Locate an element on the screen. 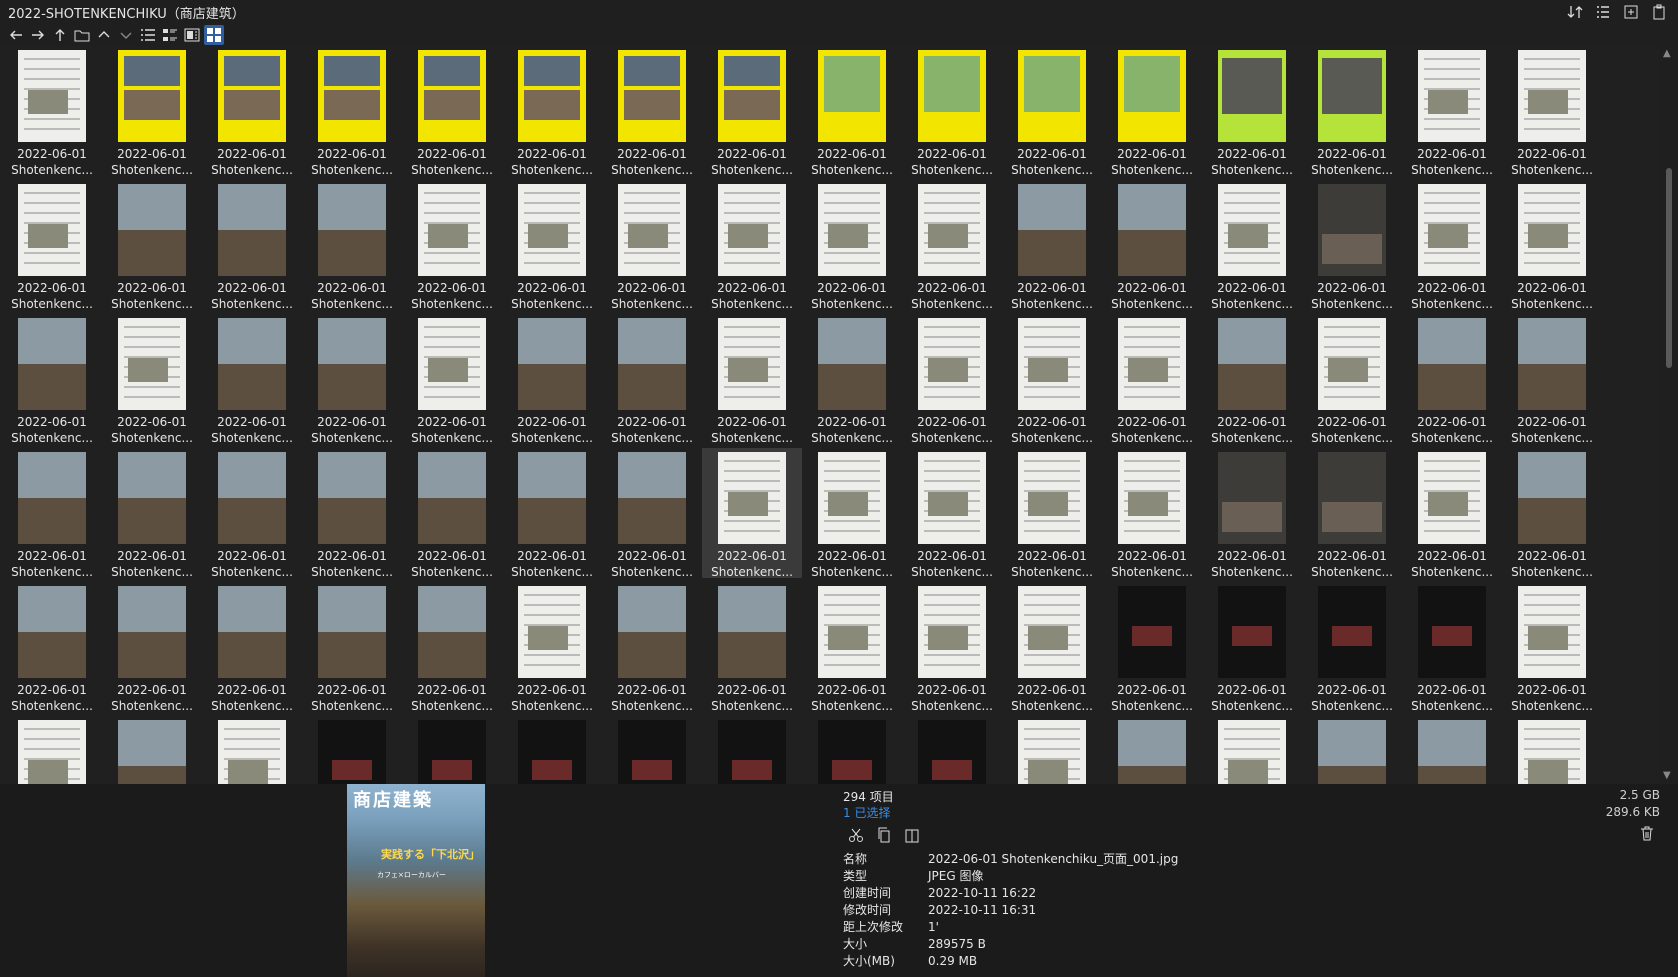 This screenshot has height=977, width=1678. forward-arrow-icon is located at coordinates (38, 35).